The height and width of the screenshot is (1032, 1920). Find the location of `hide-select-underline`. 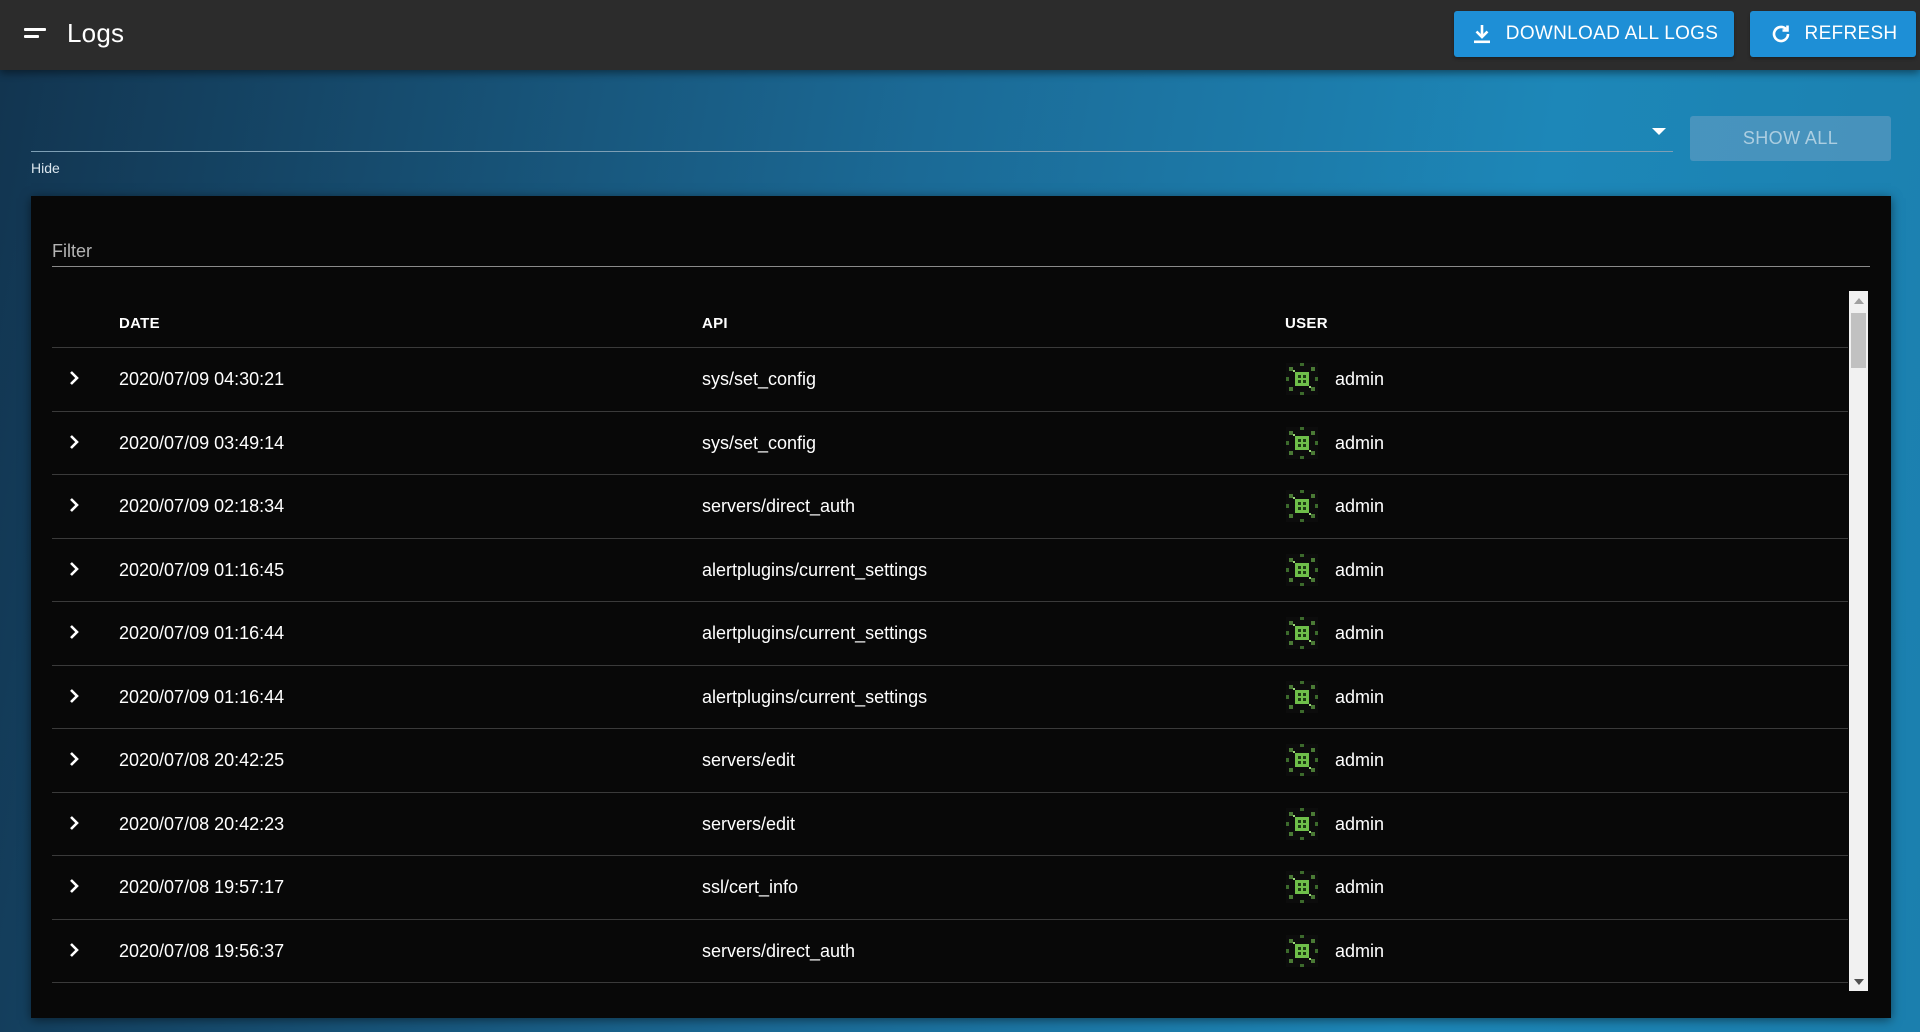

hide-select-underline is located at coordinates (852, 151).